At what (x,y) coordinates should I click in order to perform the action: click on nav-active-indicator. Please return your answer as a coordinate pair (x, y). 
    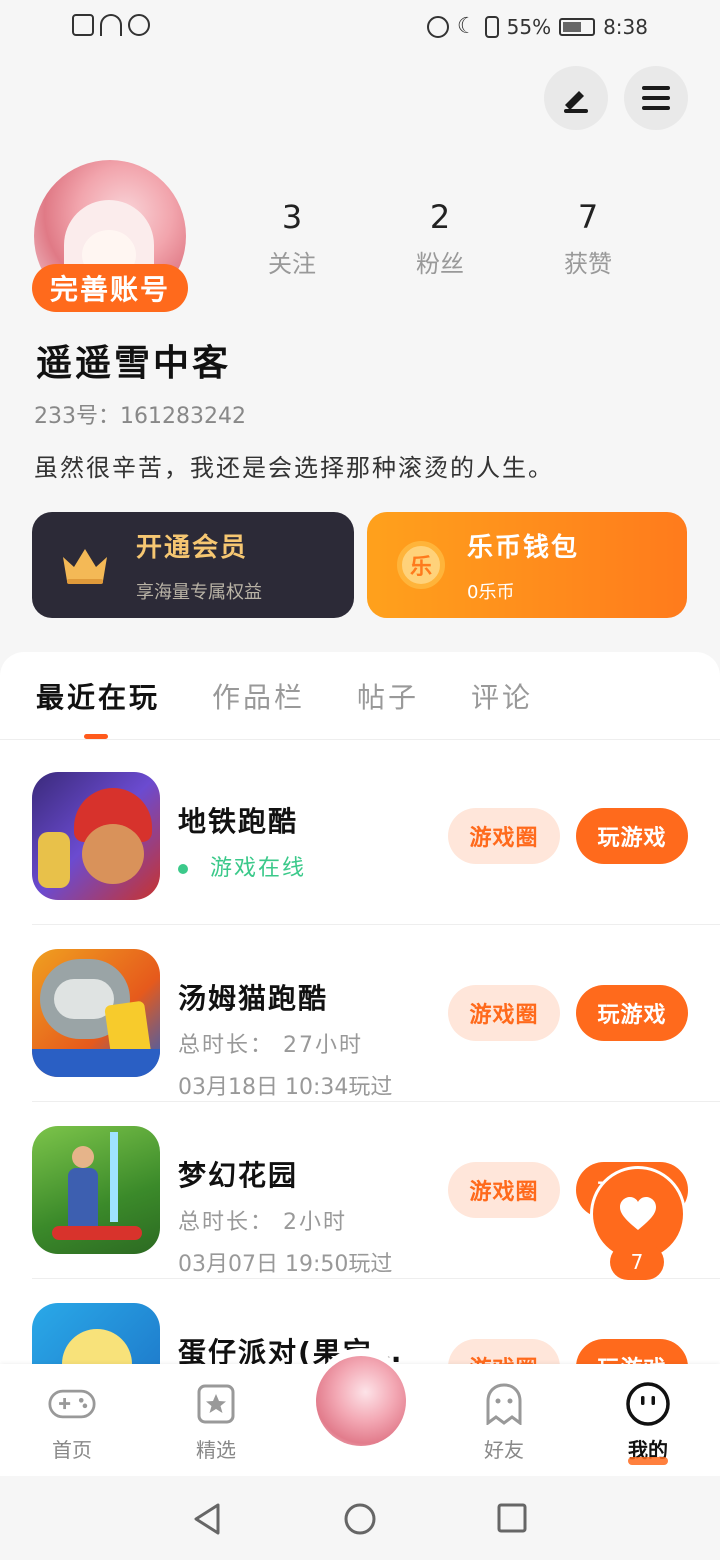
    Looking at the image, I should click on (648, 1461).